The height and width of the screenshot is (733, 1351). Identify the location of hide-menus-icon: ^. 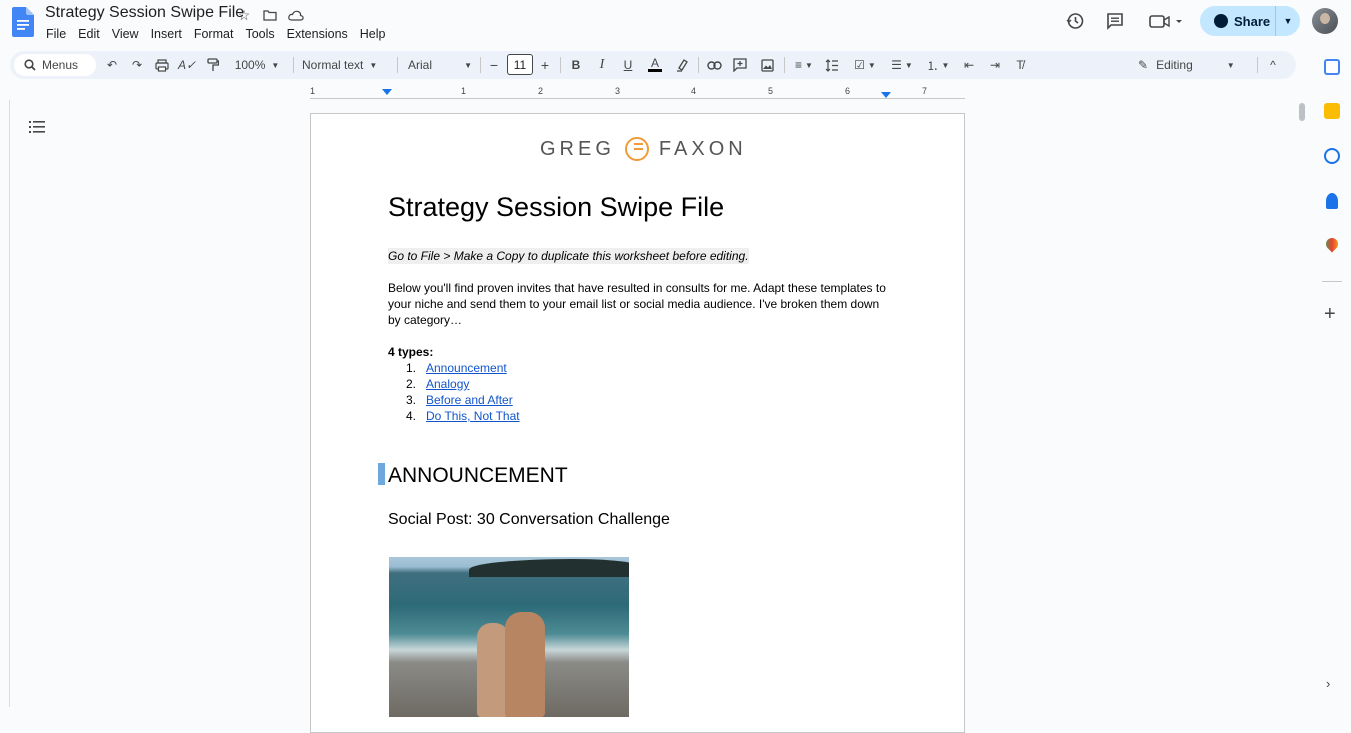
(1273, 65).